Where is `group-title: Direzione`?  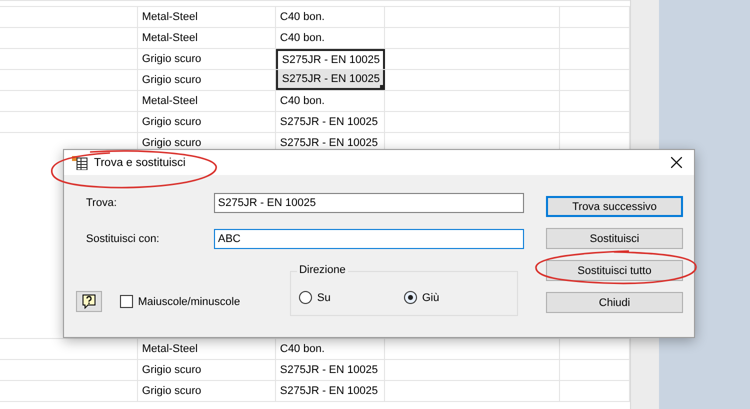
group-title: Direzione is located at coordinates (322, 270).